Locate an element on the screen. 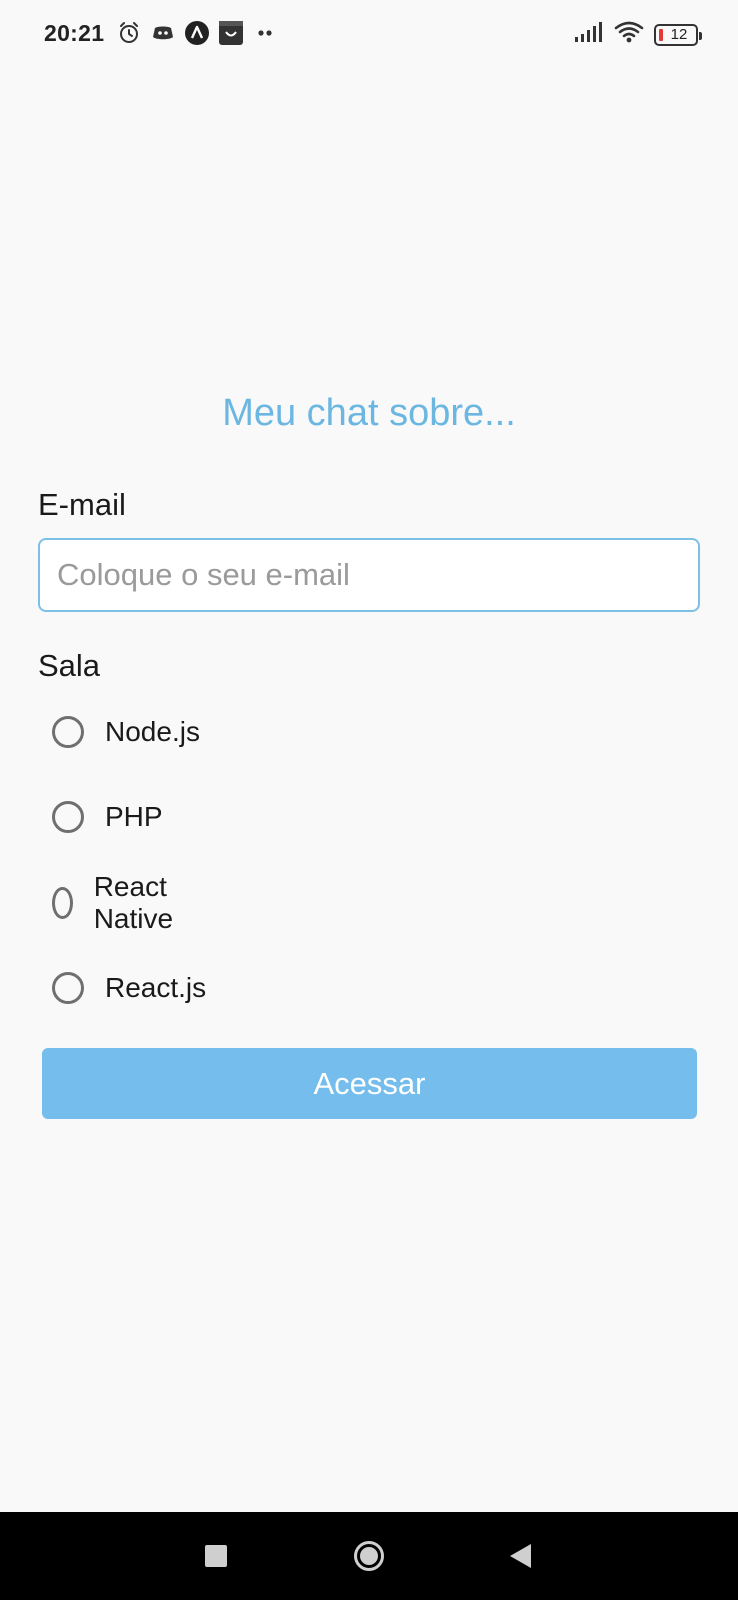 The height and width of the screenshot is (1600, 738). battery-icon: 12 is located at coordinates (678, 34).